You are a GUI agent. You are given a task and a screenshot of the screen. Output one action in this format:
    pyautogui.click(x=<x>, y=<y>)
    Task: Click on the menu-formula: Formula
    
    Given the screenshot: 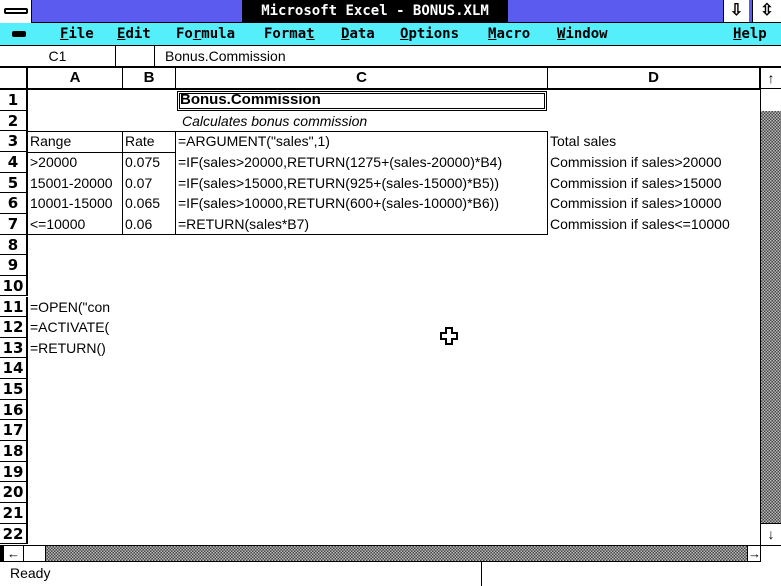 What is the action you would take?
    pyautogui.click(x=205, y=34)
    